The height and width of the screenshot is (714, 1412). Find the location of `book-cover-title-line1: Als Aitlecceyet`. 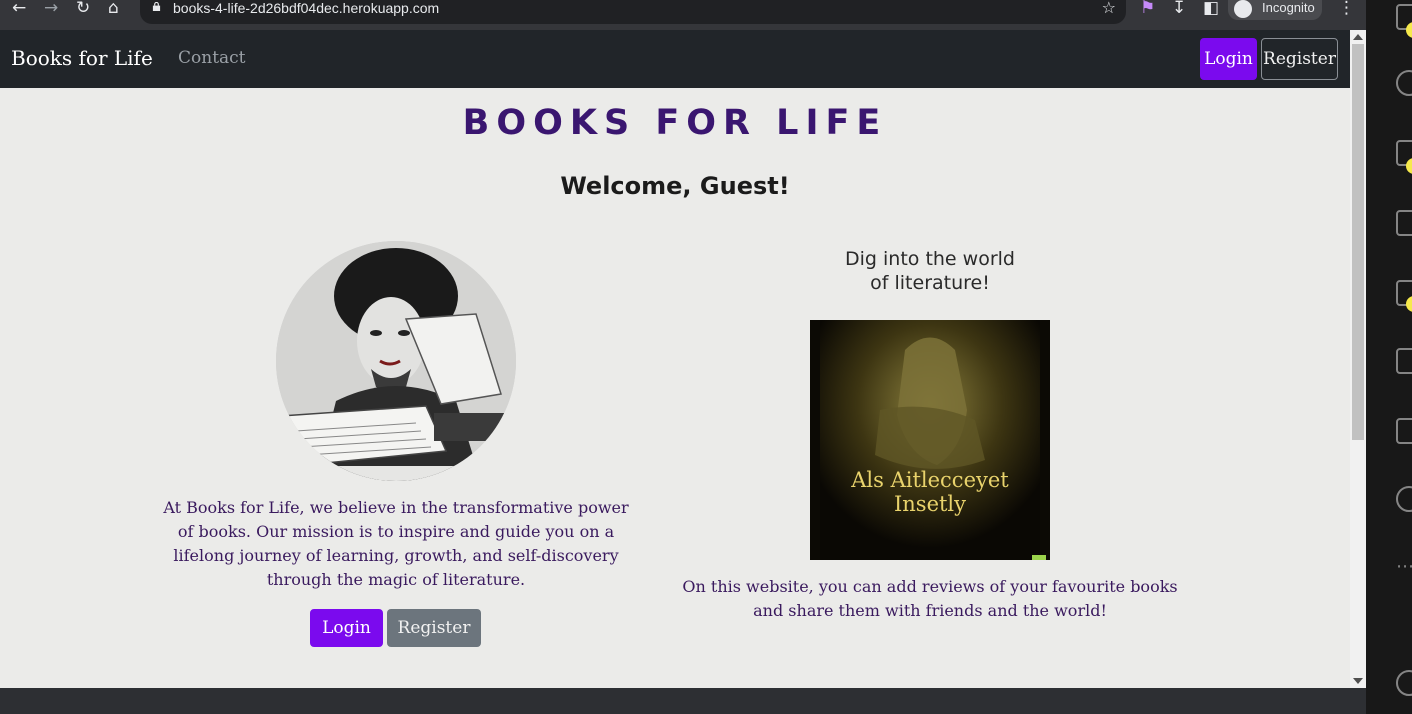

book-cover-title-line1: Als Aitlecceyet is located at coordinates (930, 480).